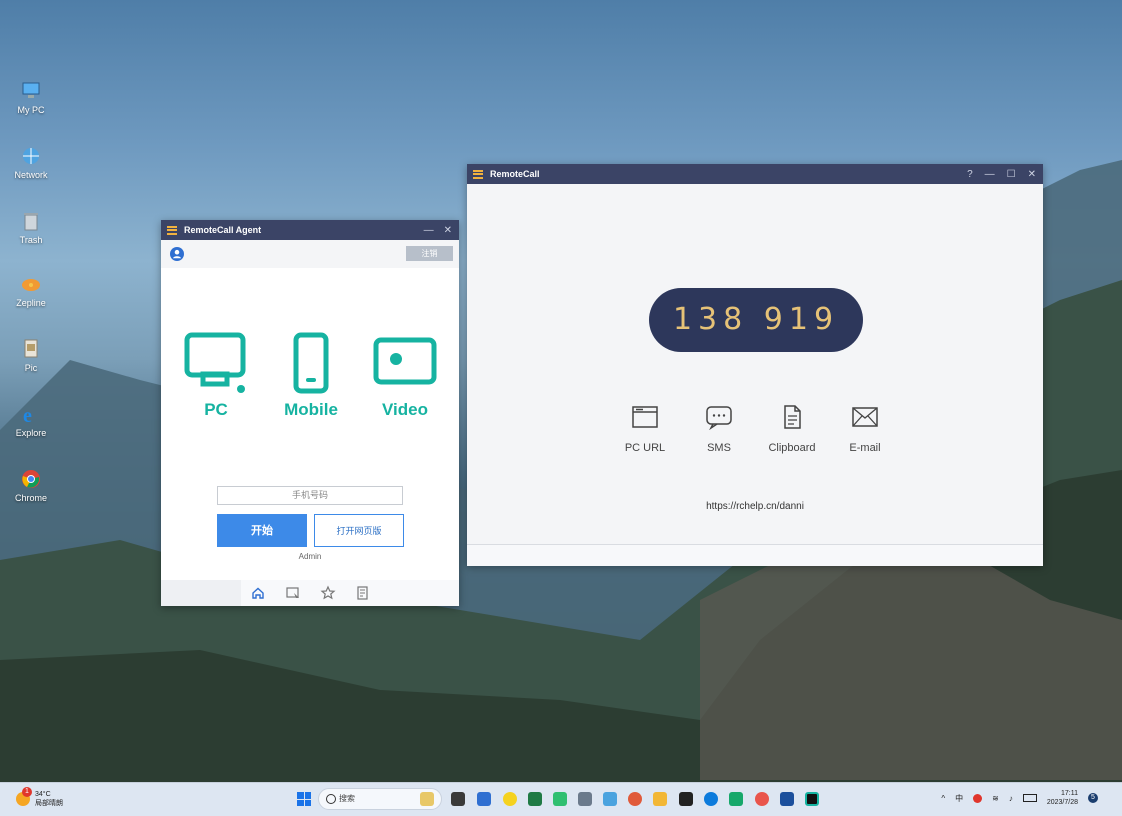 The height and width of the screenshot is (816, 1122). Describe the element at coordinates (43, 794) in the screenshot. I see `weather-temperature: 34°C` at that location.